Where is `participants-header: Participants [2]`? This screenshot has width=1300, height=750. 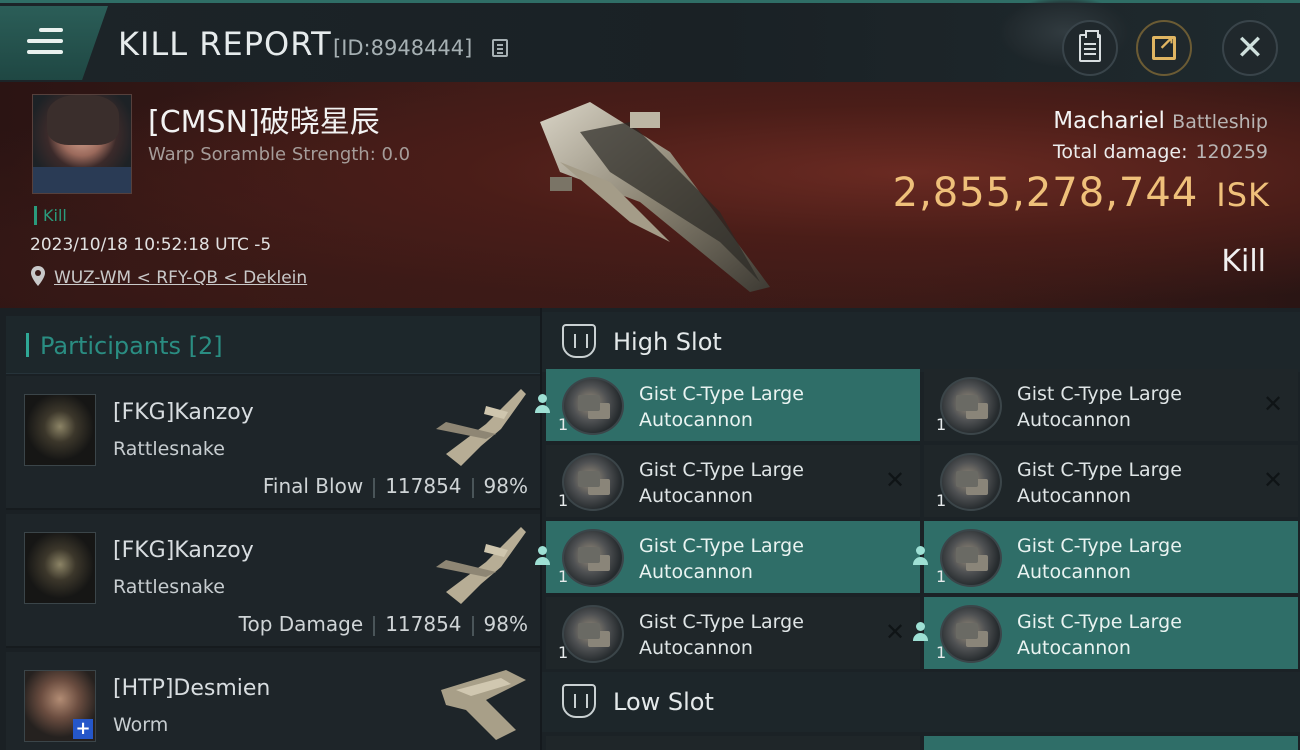
participants-header: Participants [2] is located at coordinates (273, 345).